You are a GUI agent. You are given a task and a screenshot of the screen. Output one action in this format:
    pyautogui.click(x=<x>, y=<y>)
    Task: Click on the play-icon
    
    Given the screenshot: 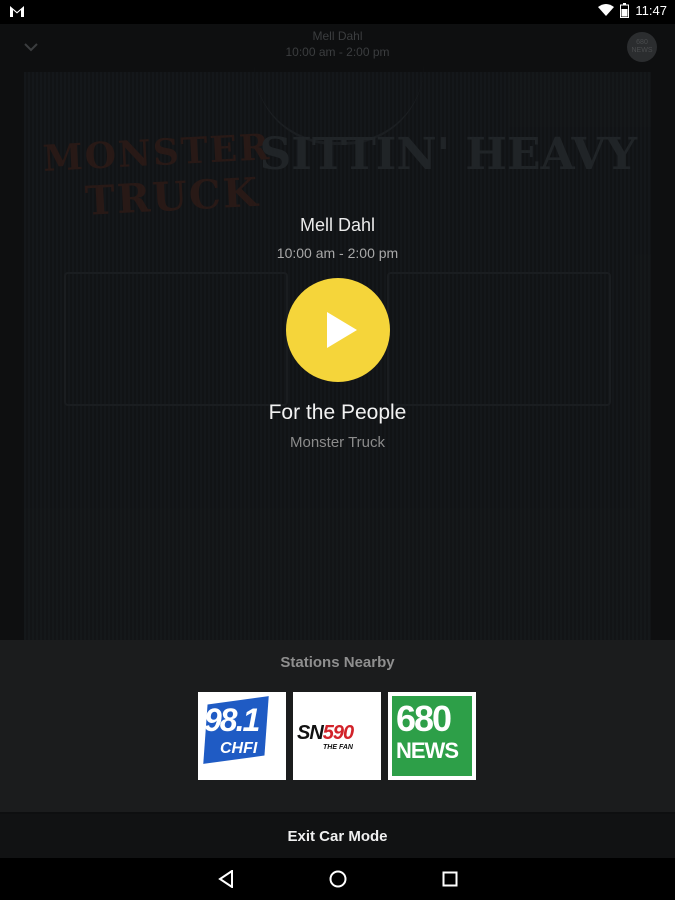 What is the action you would take?
    pyautogui.click(x=342, y=330)
    